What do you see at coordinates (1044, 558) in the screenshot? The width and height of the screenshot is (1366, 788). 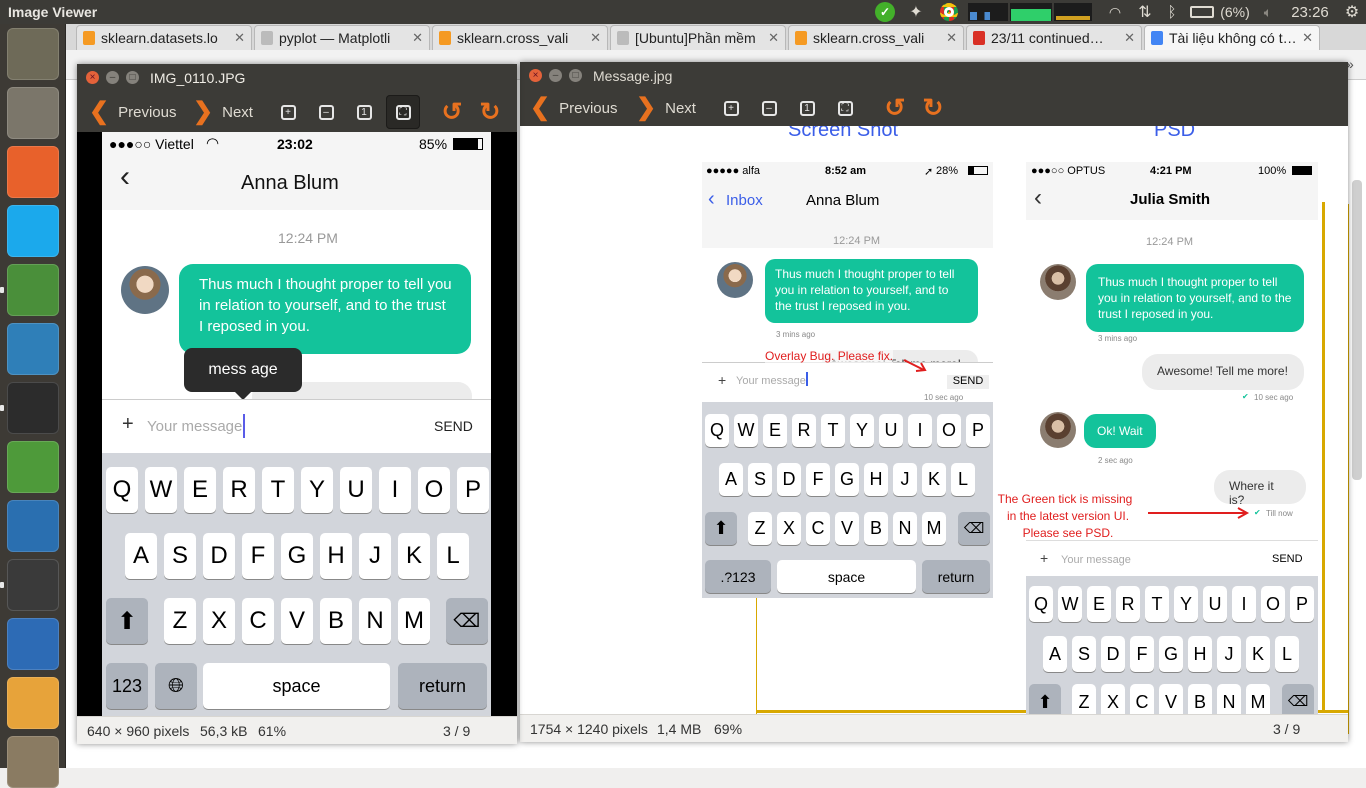 I see `psd-plus-icon: +` at bounding box center [1044, 558].